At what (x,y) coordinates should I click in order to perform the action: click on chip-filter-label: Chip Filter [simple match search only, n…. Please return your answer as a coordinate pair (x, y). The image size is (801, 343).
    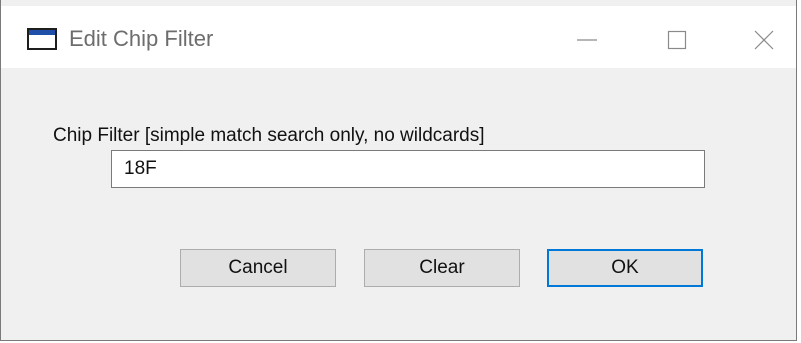
    Looking at the image, I should click on (269, 135).